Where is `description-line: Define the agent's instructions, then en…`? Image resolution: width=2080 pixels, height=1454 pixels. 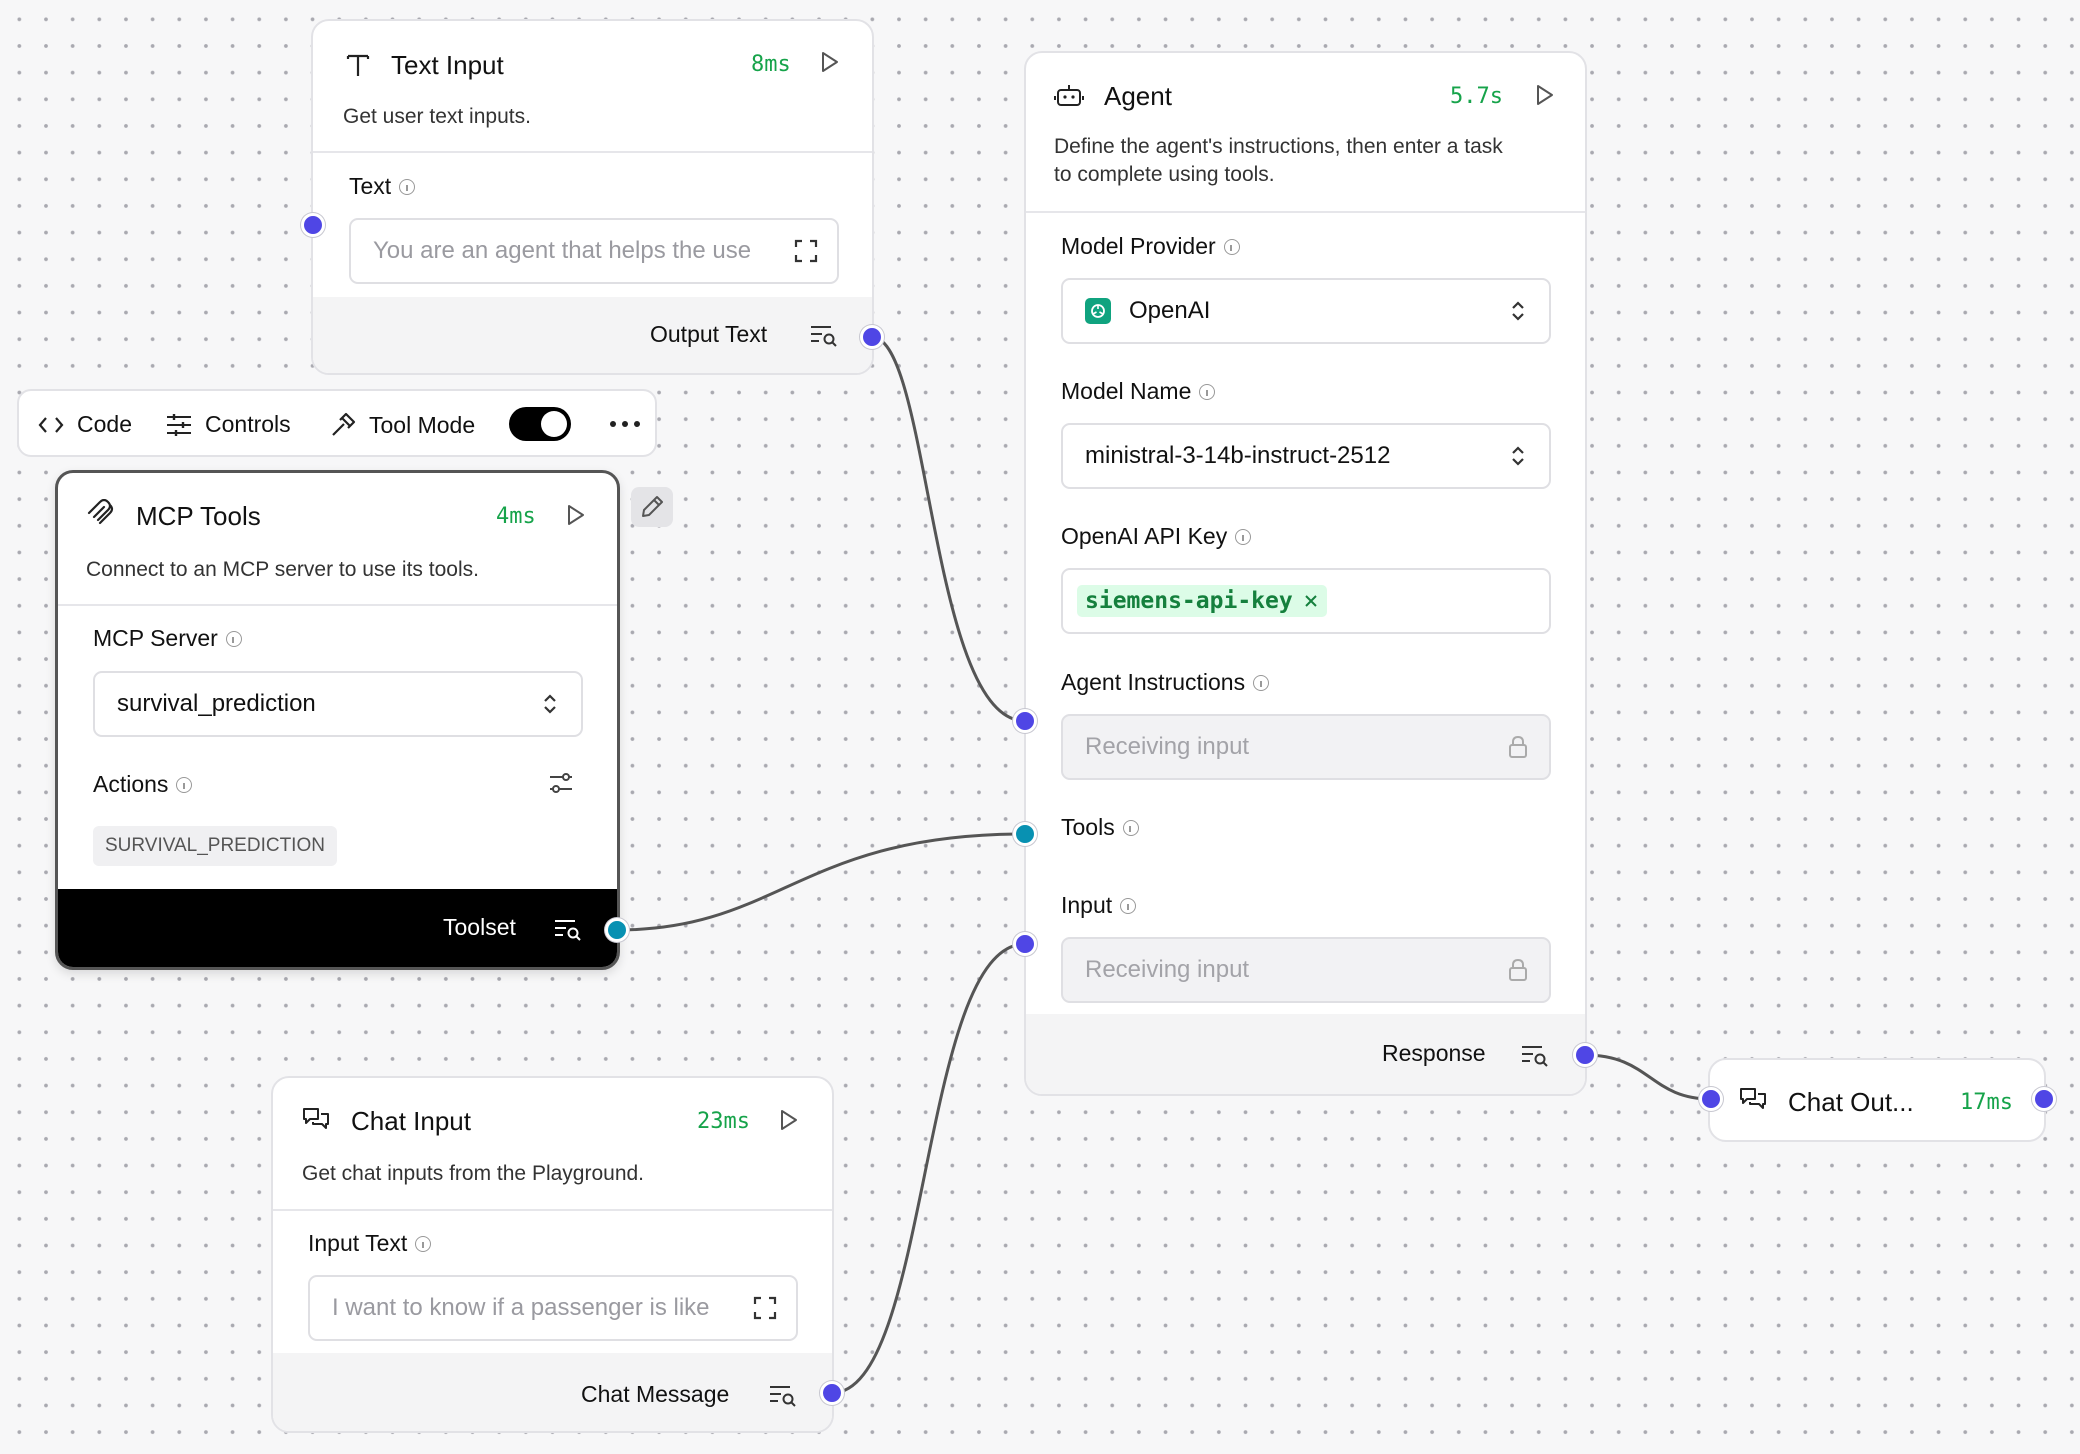
description-line: Define the agent's instructions, then en… is located at coordinates (1278, 146).